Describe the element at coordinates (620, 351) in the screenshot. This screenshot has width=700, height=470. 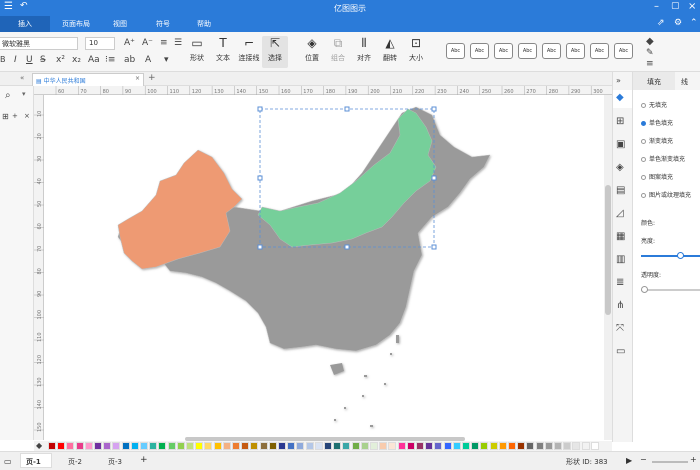
I see `presentation-panel-icon: ▭` at that location.